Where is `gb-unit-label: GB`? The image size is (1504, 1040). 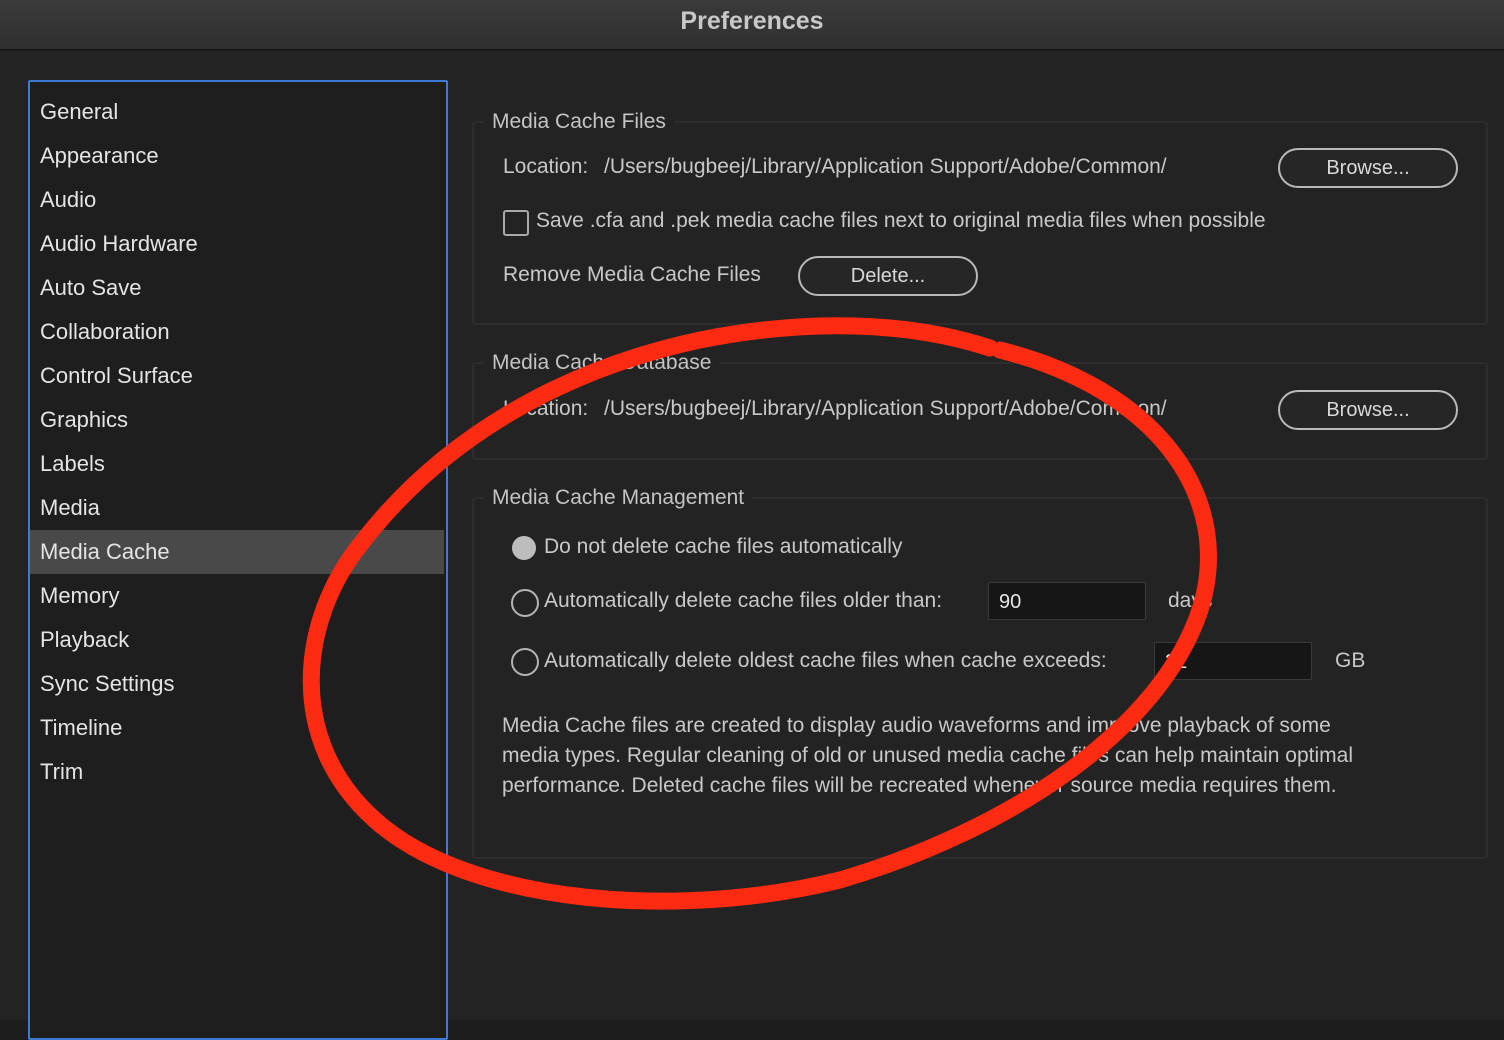 gb-unit-label: GB is located at coordinates (1350, 660).